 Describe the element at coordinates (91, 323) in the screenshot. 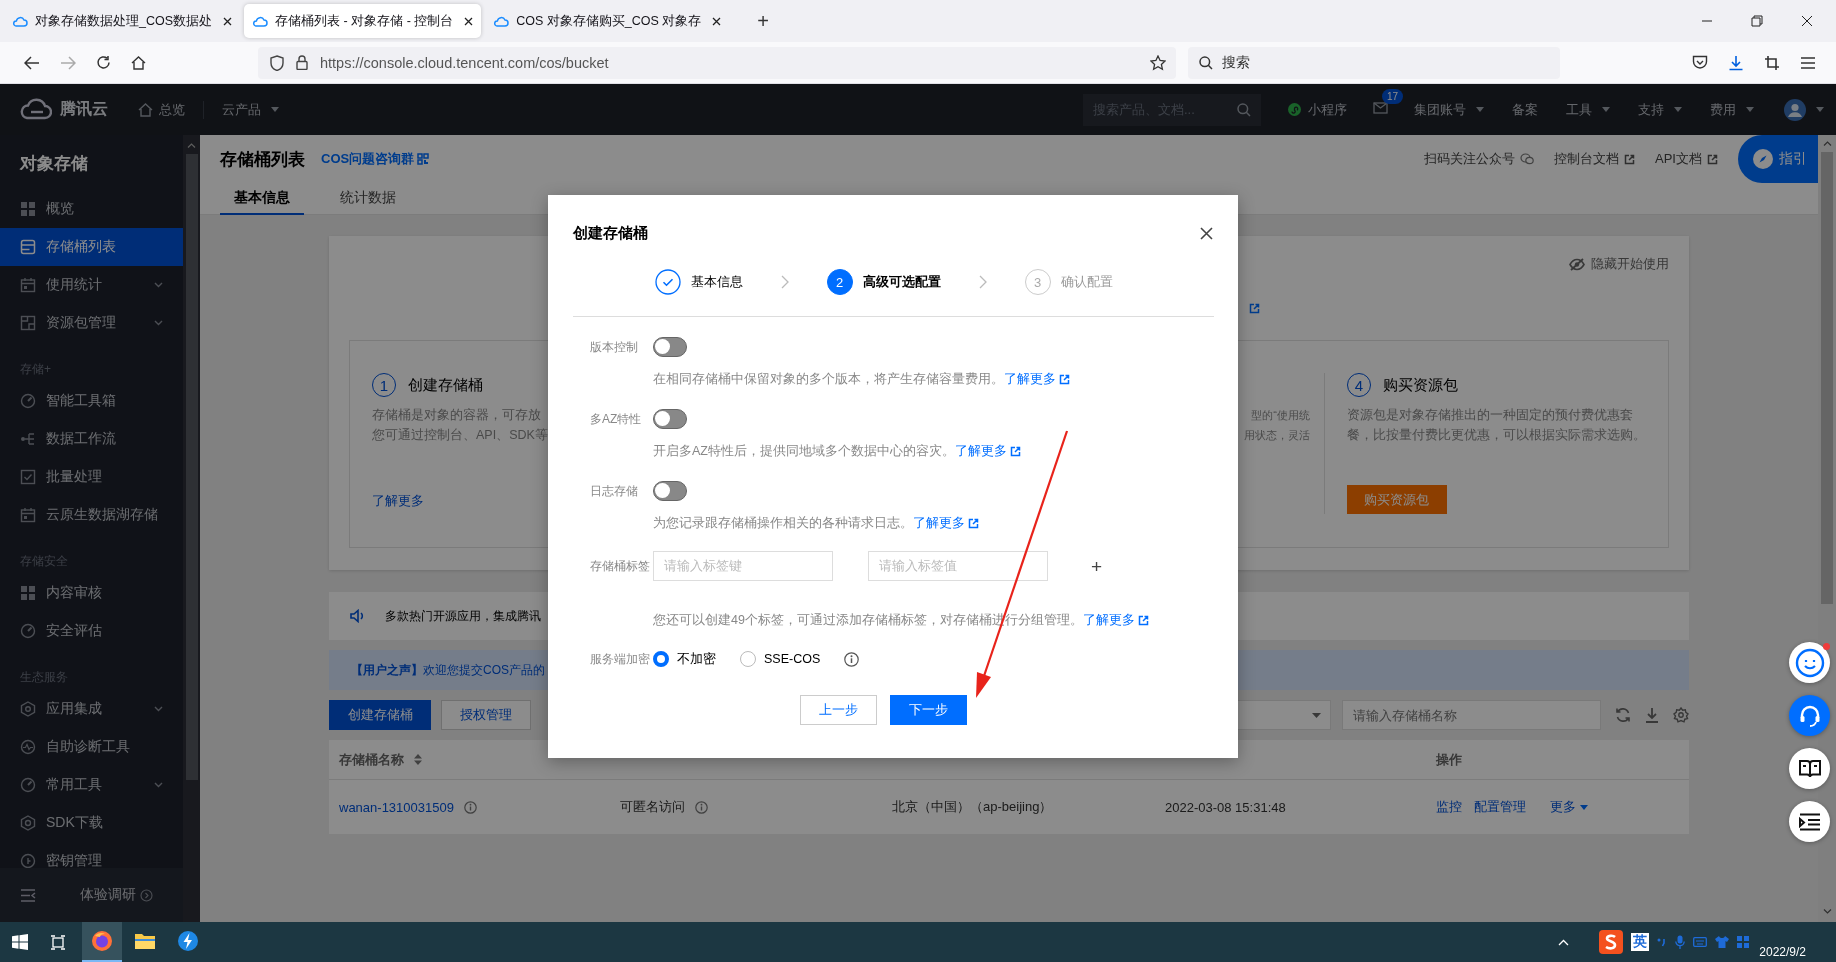

I see `sidebar-item: 资源包管理` at that location.